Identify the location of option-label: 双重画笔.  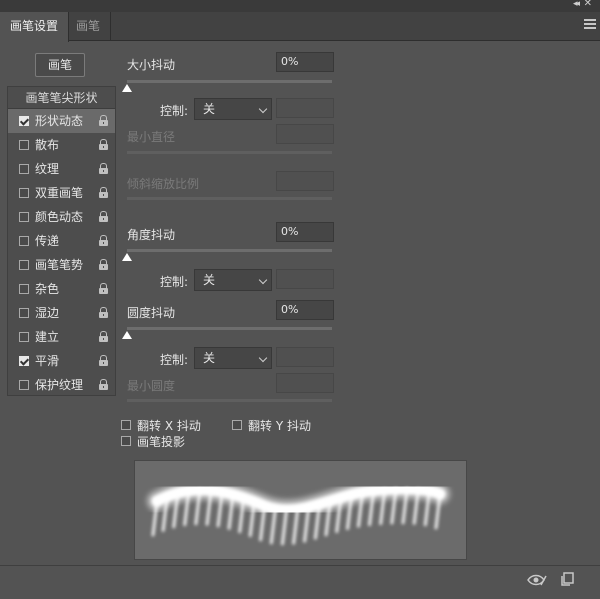
(59, 193).